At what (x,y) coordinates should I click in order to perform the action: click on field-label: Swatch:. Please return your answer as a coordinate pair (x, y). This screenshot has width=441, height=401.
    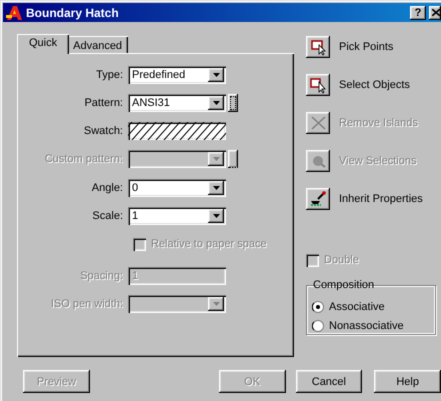
    Looking at the image, I should click on (103, 131).